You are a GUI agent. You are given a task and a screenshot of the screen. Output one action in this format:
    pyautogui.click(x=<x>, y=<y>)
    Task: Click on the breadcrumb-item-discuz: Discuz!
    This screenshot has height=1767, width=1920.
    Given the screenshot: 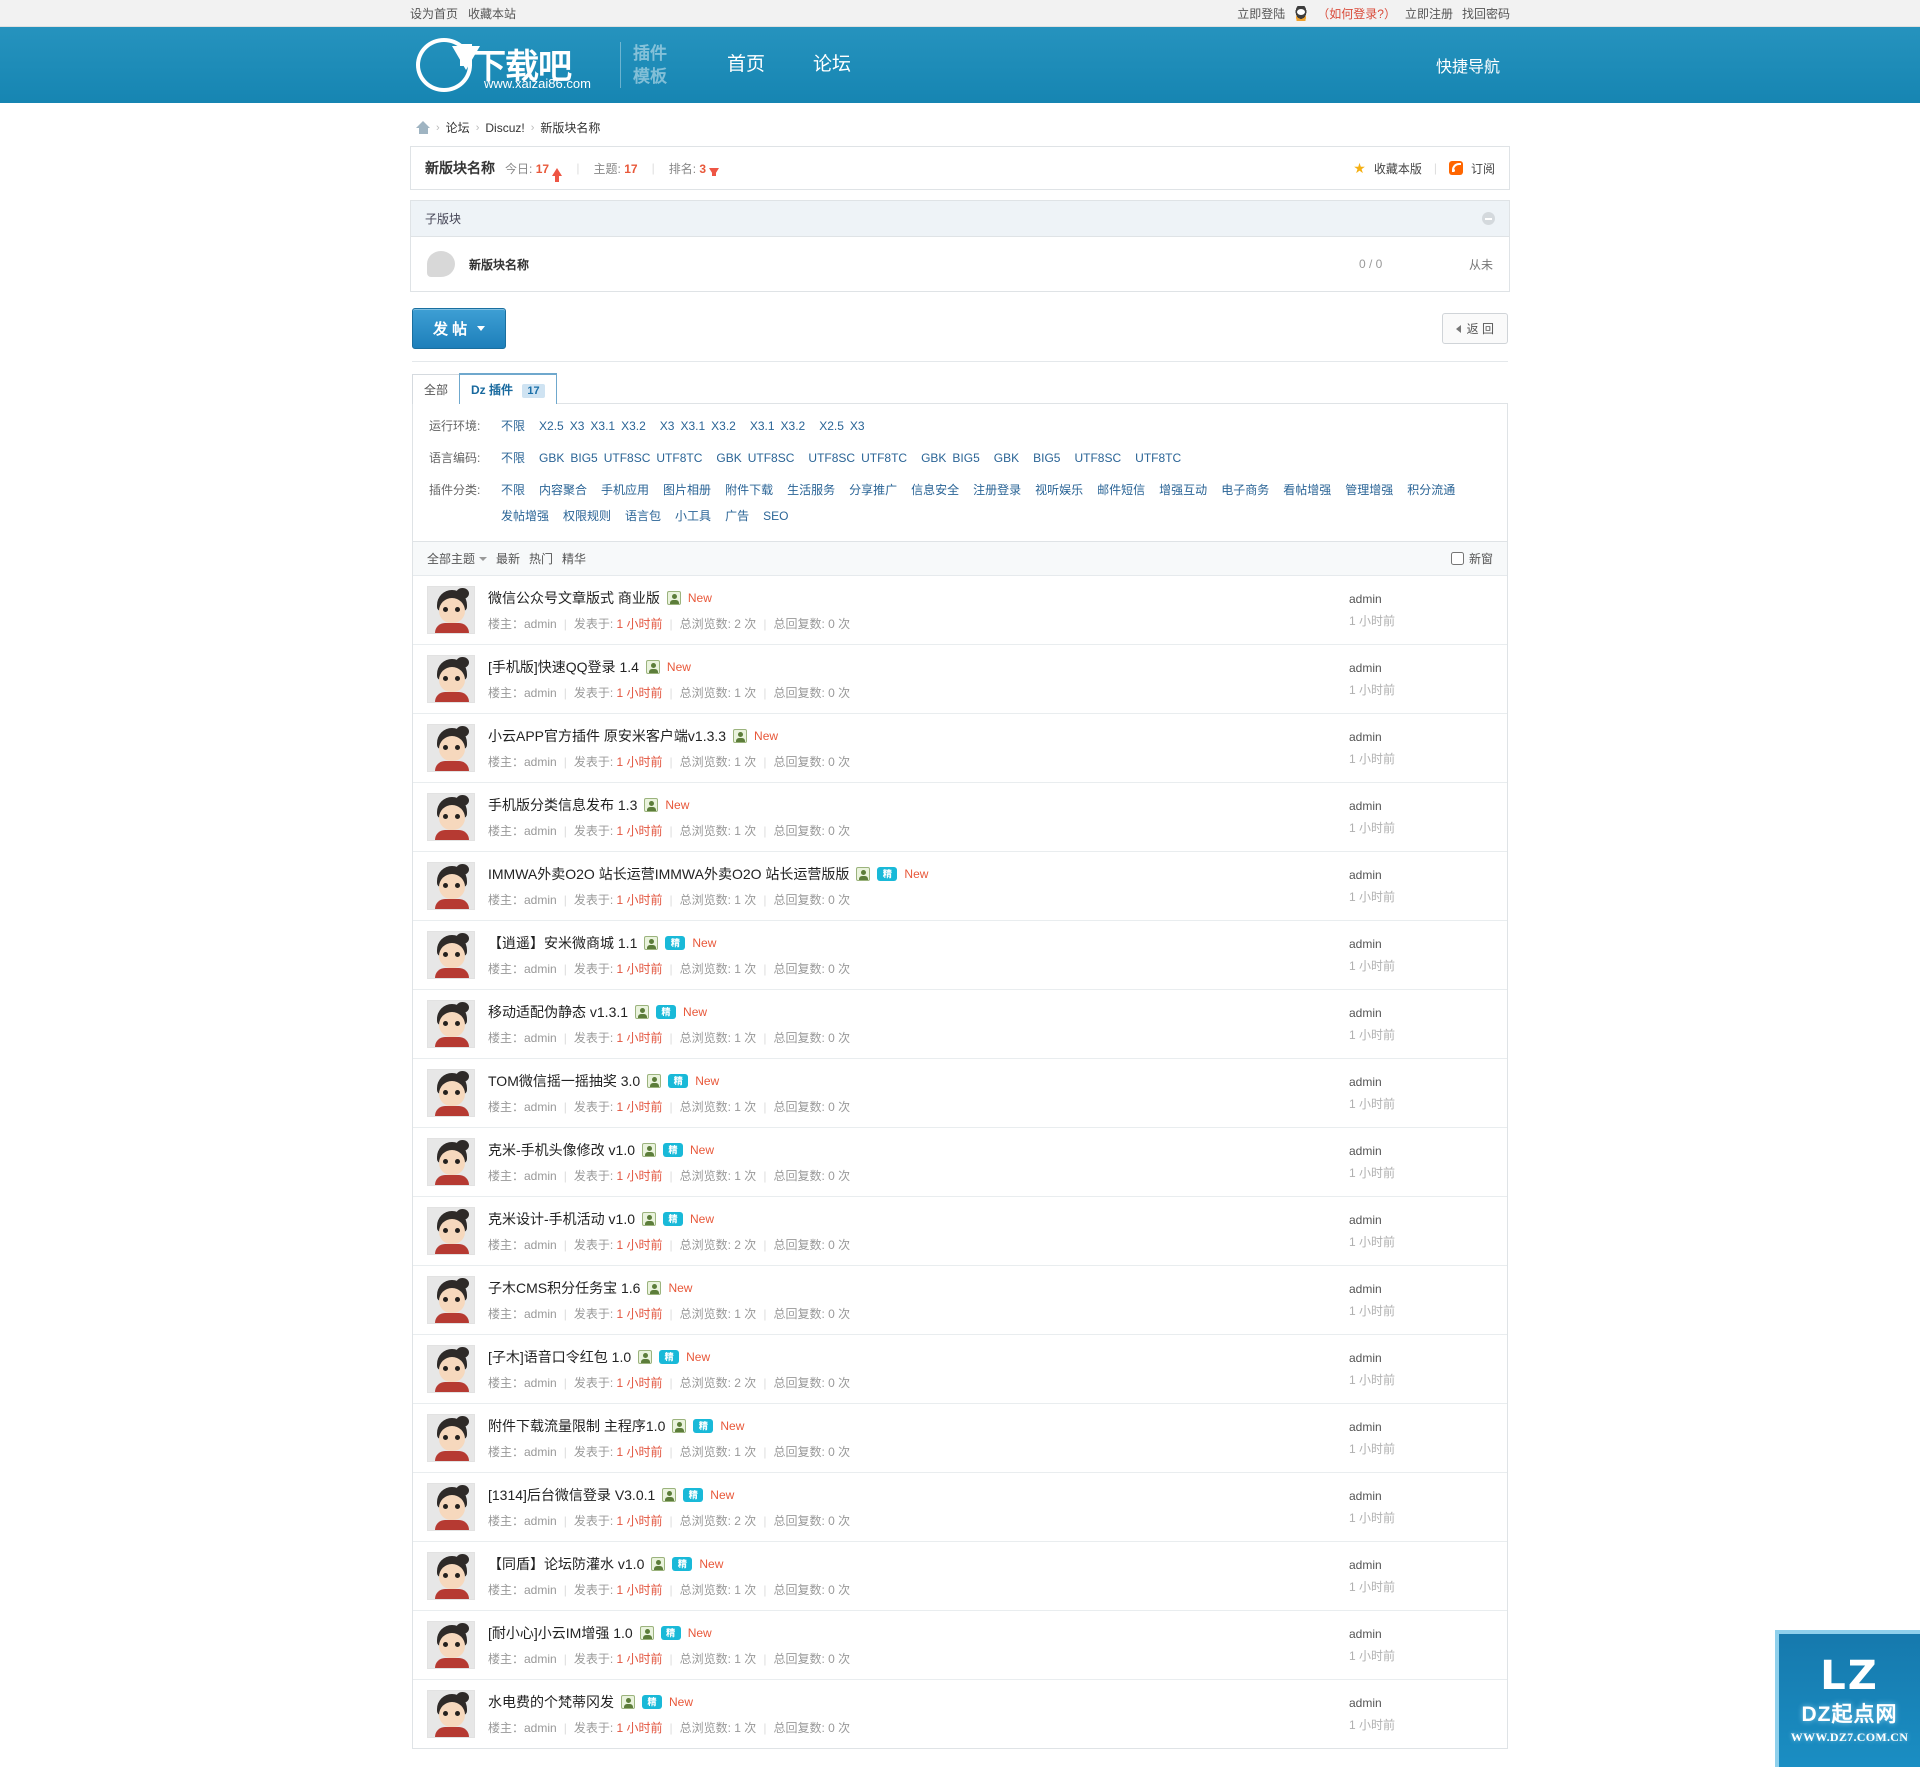 What is the action you would take?
    pyautogui.click(x=504, y=128)
    